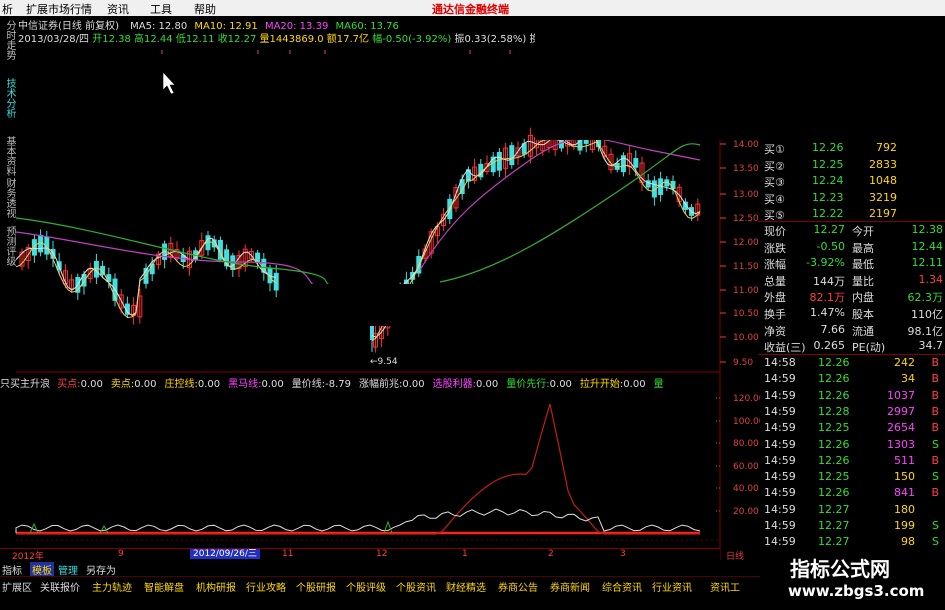 This screenshot has height=610, width=945. I want to click on bar-date: 2013/03/28/四, so click(54, 39).